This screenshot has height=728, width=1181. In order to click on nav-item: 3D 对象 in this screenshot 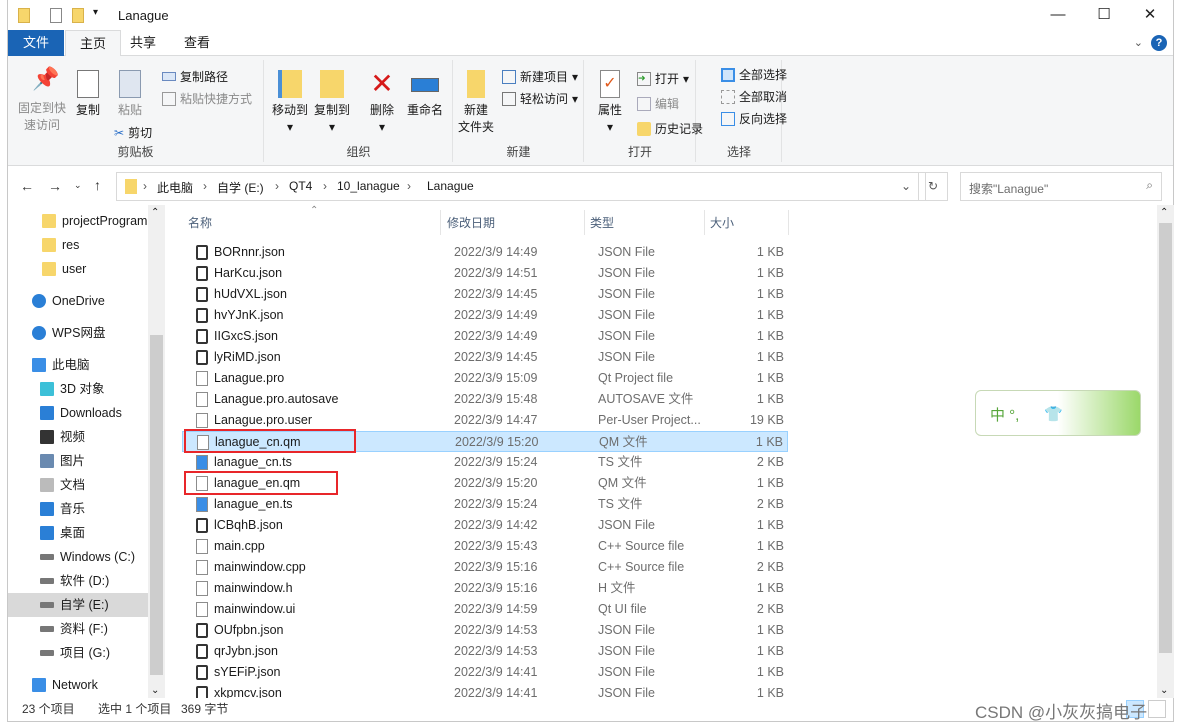, I will do `click(72, 389)`.